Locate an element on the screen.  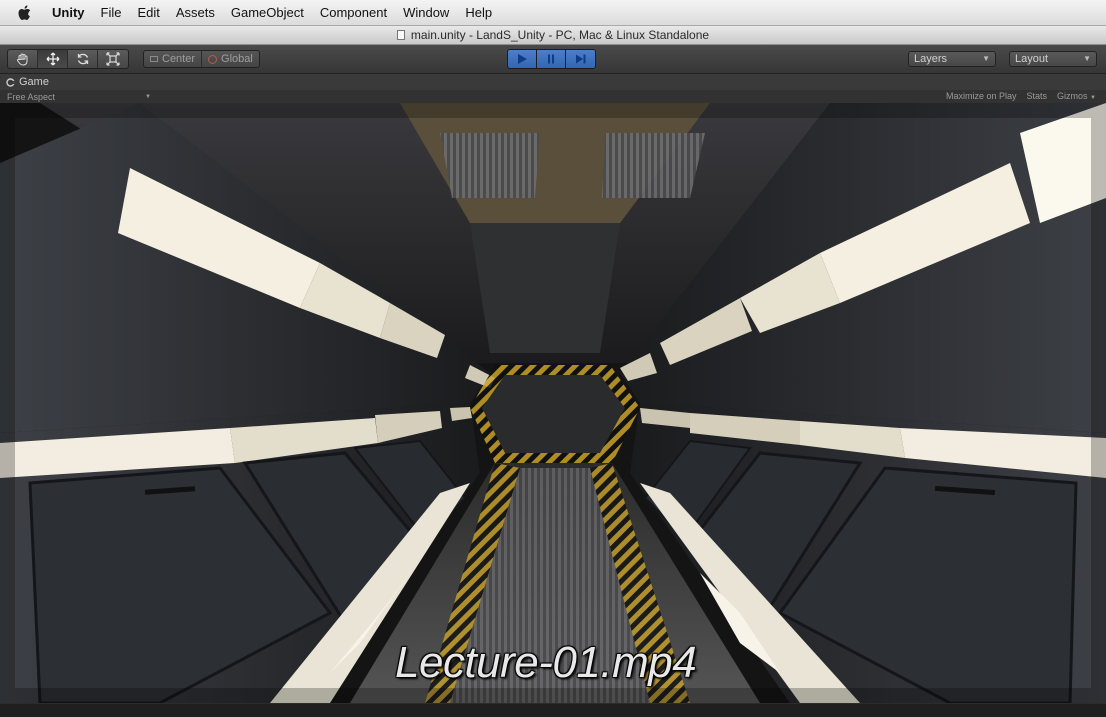
game-view-tab-bar: Game is located at coordinates (553, 82).